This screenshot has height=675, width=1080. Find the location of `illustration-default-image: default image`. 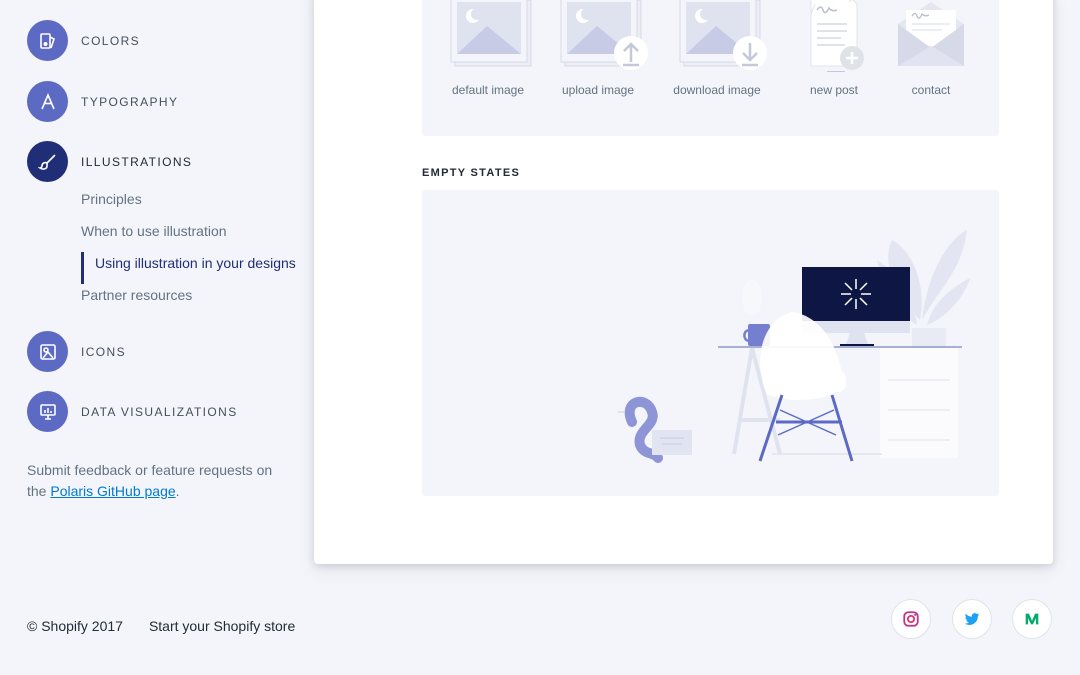

illustration-default-image: default image is located at coordinates (488, 48).